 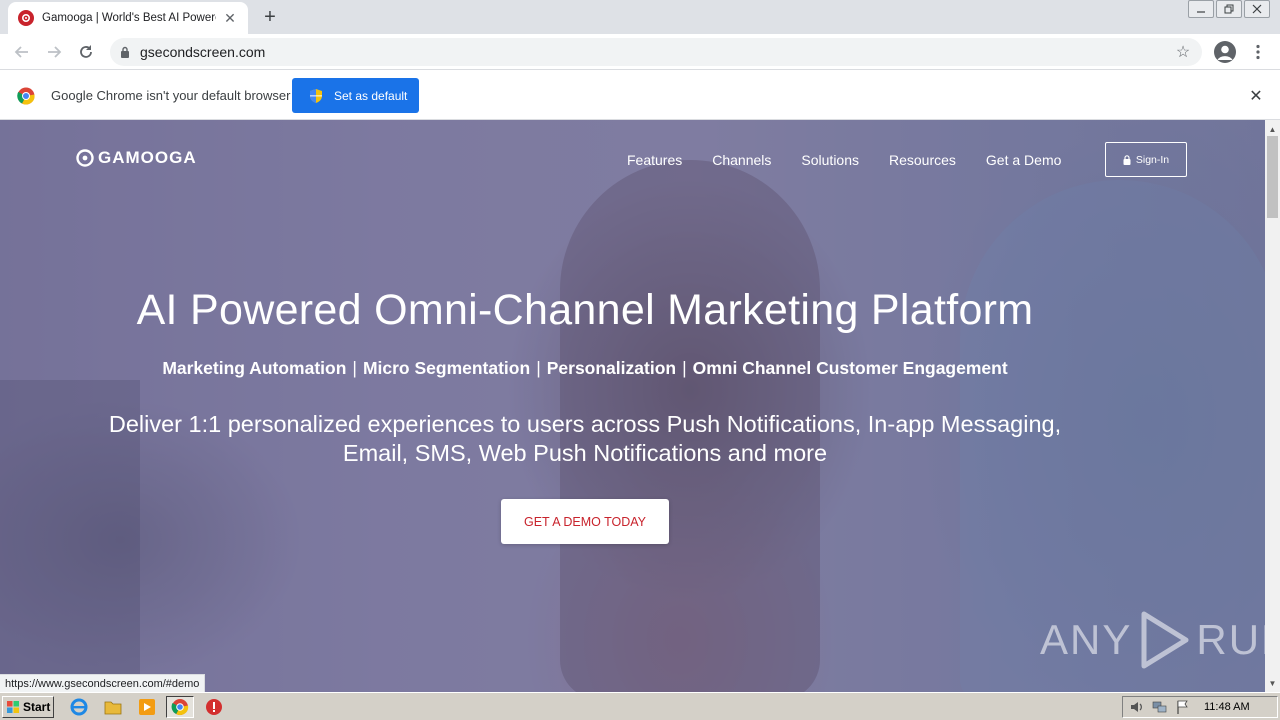 What do you see at coordinates (171, 95) in the screenshot?
I see `infobar-message: Google Chrome isn't your default browser` at bounding box center [171, 95].